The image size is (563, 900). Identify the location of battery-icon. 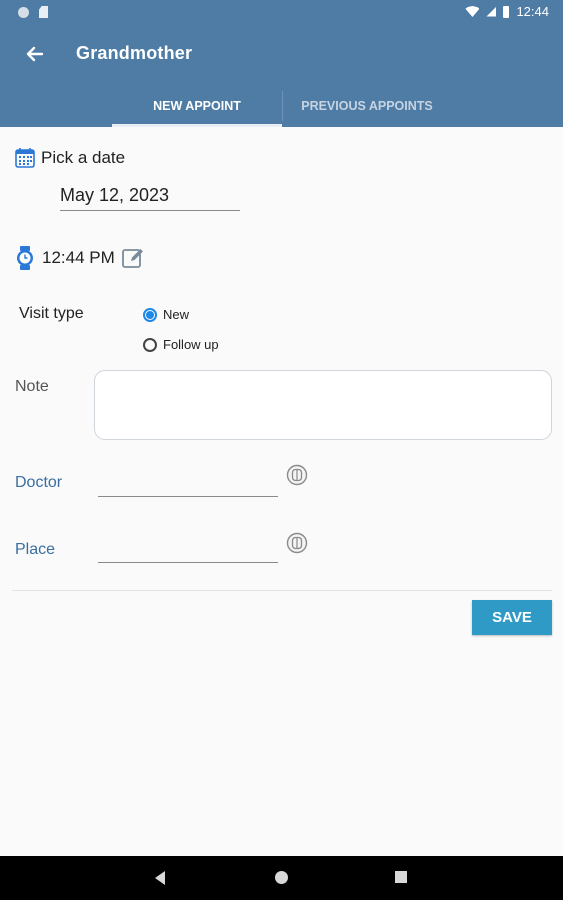
(506, 11).